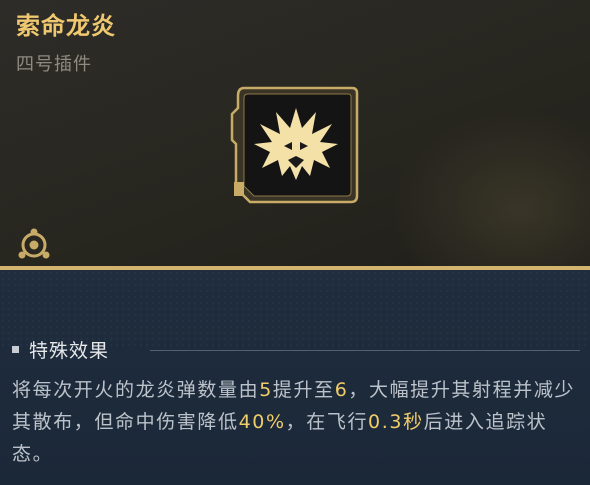 This screenshot has width=590, height=485. What do you see at coordinates (54, 64) in the screenshot?
I see `item-type: 四号插件` at bounding box center [54, 64].